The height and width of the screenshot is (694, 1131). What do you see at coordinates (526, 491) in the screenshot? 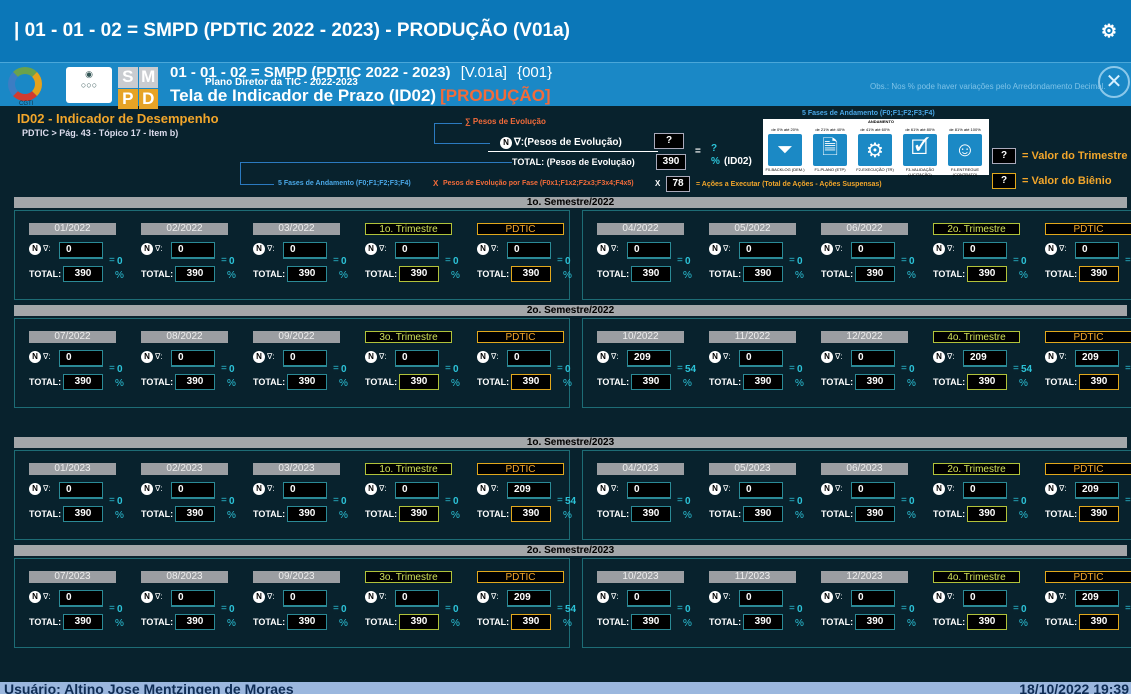
I see `period-cell: PDTICN∇:209=54TOTAL:390%` at bounding box center [526, 491].